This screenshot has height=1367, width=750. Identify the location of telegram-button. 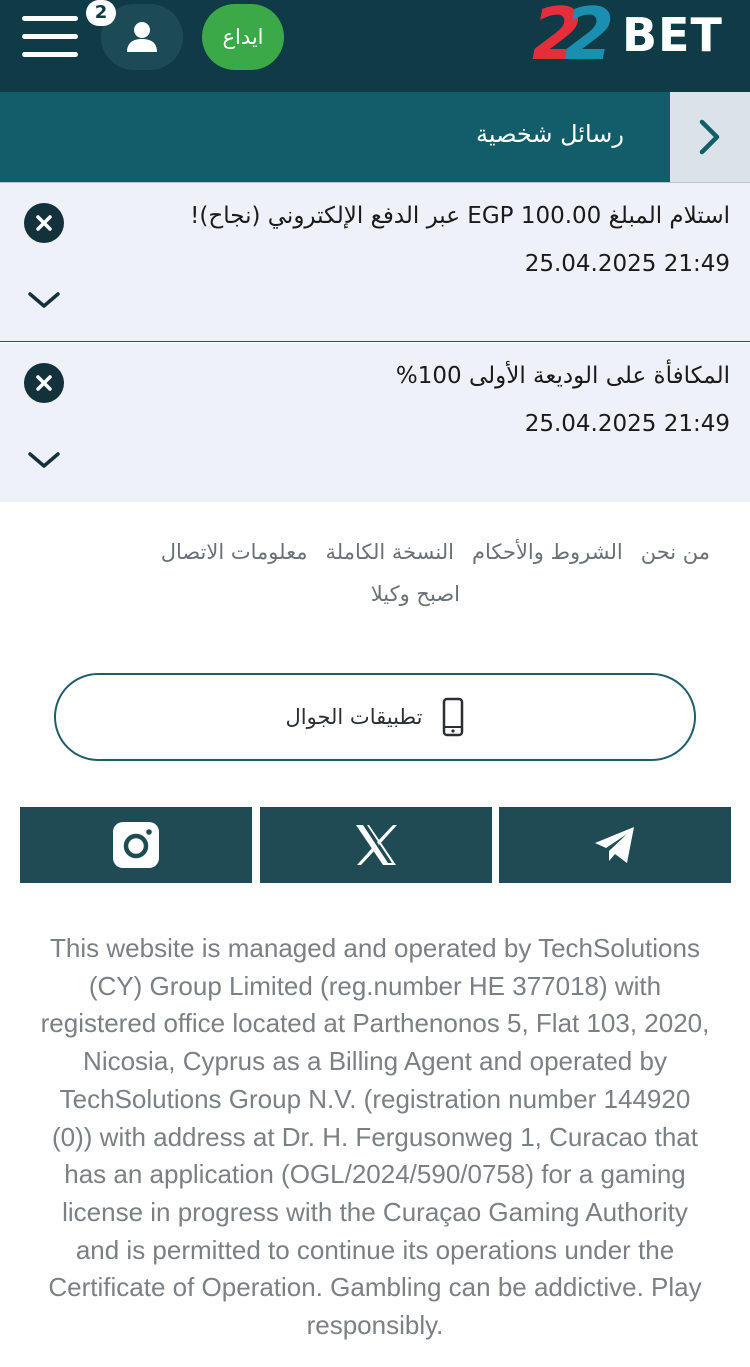
(615, 845).